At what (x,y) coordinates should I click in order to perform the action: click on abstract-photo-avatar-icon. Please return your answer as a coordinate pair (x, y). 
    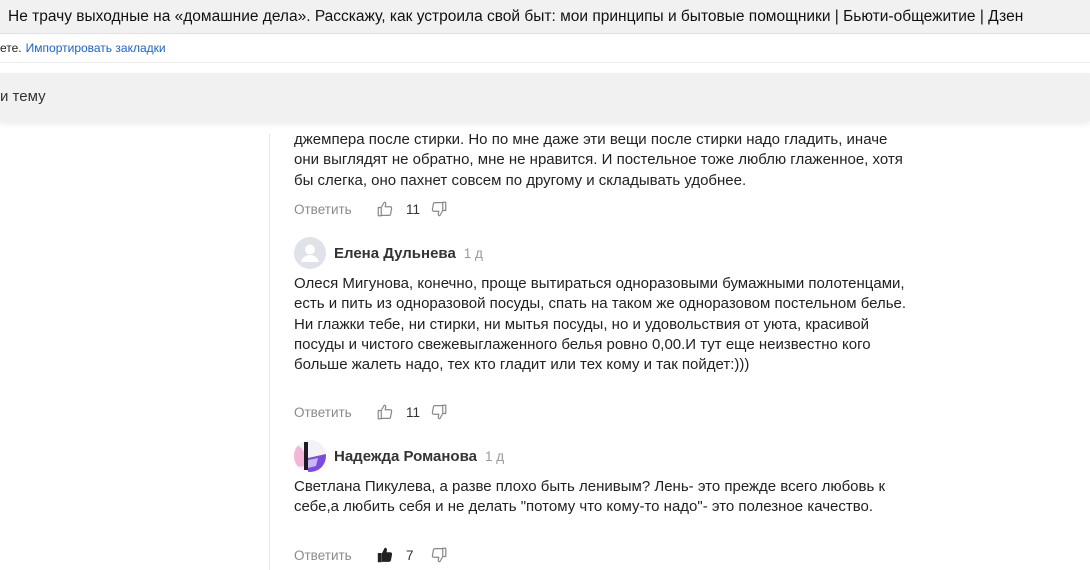
    Looking at the image, I should click on (310, 456).